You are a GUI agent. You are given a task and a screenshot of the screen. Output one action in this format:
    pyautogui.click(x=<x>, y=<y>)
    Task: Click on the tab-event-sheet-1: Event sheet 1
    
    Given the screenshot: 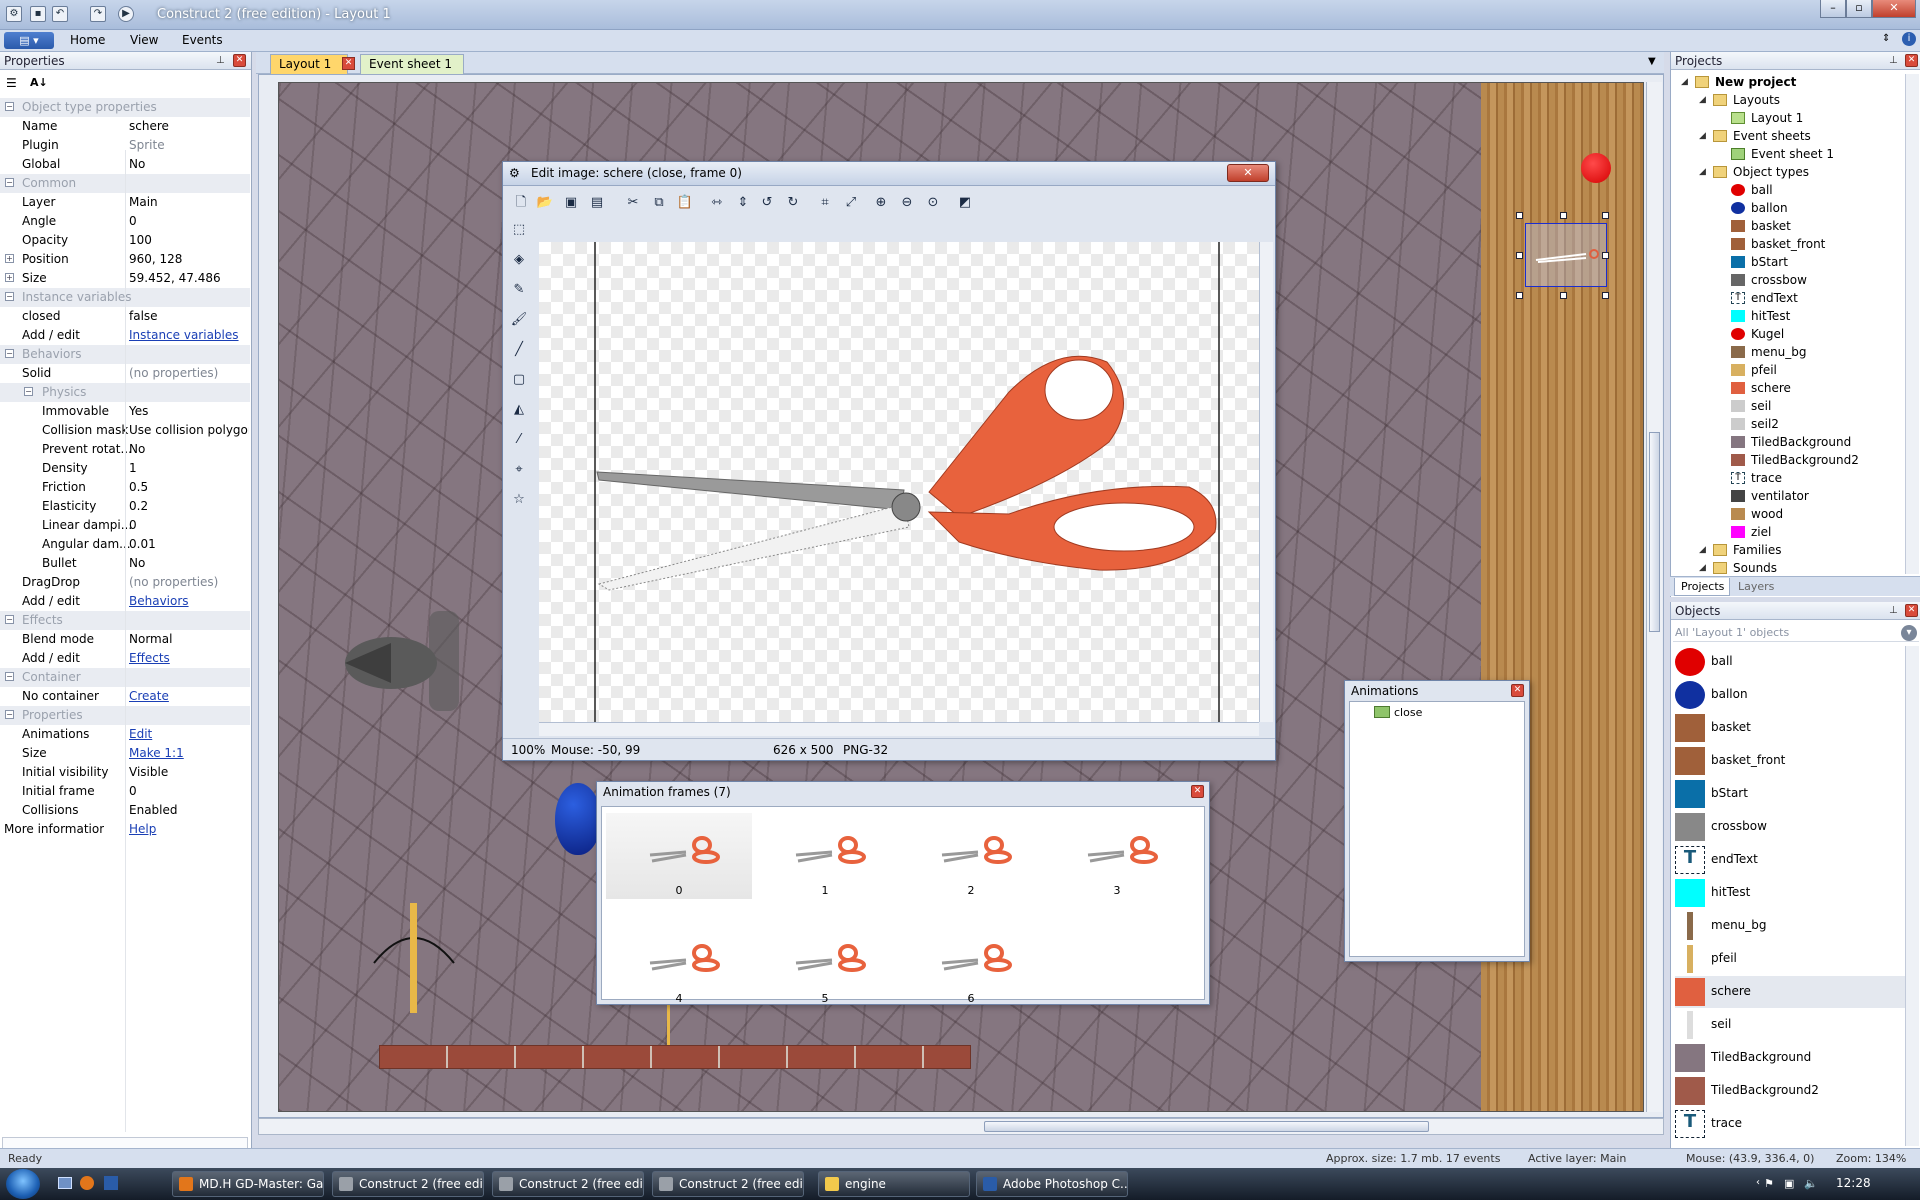 What is the action you would take?
    pyautogui.click(x=412, y=64)
    